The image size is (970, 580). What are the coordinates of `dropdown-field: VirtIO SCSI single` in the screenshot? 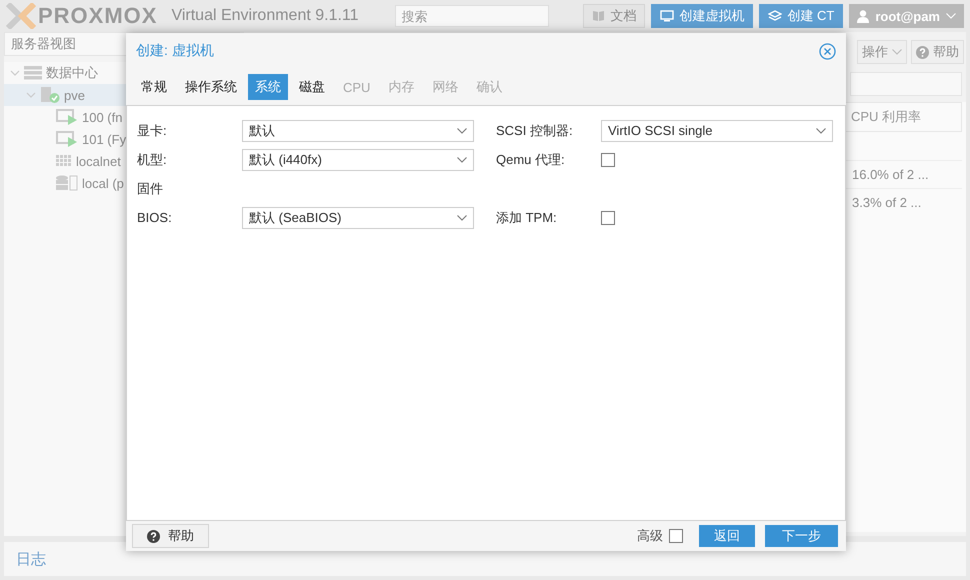 It's located at (717, 131).